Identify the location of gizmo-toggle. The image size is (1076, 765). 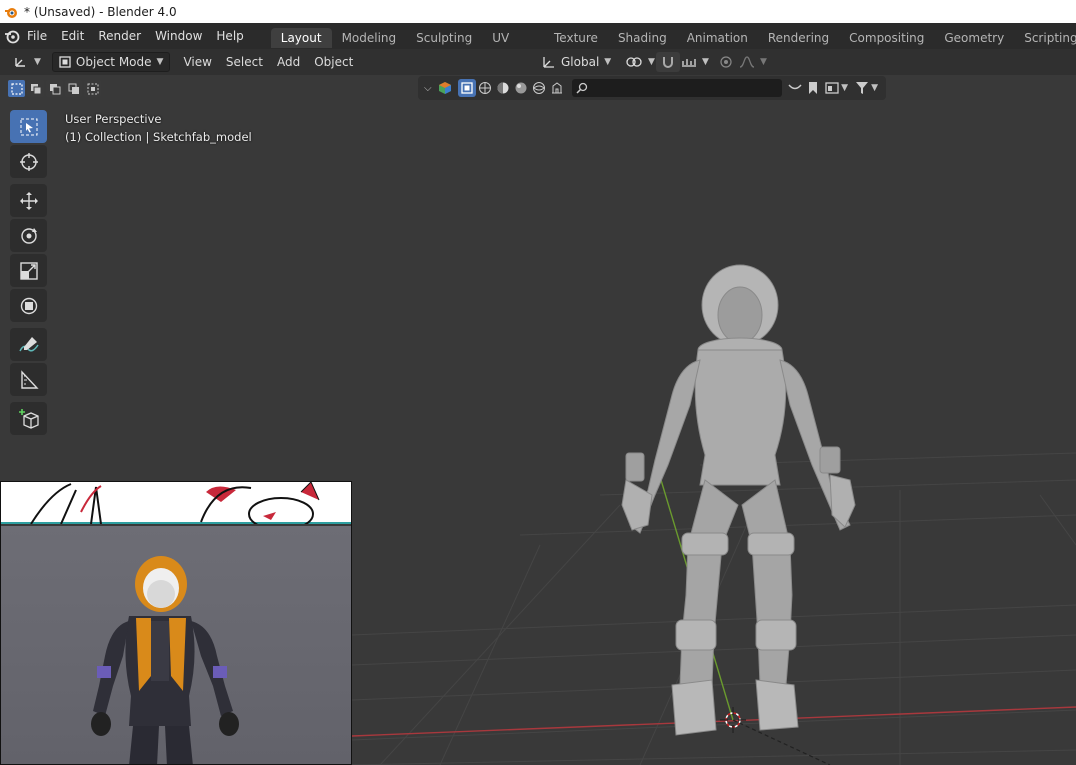
(557, 88).